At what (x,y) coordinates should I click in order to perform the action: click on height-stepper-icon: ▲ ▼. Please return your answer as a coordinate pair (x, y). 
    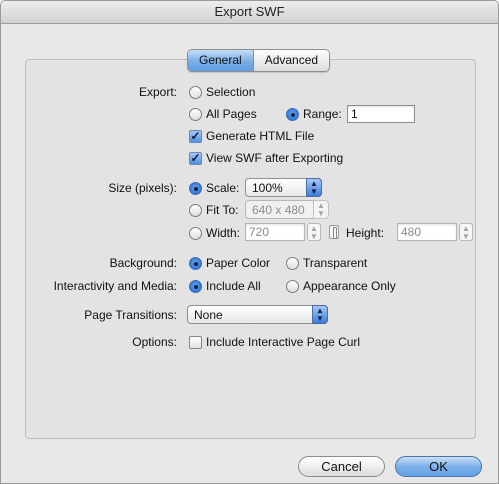
    Looking at the image, I should click on (466, 232).